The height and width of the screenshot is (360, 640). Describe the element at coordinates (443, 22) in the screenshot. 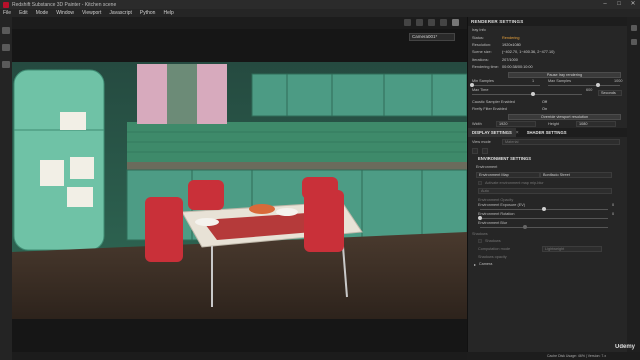

I see `screenshot-icon` at that location.